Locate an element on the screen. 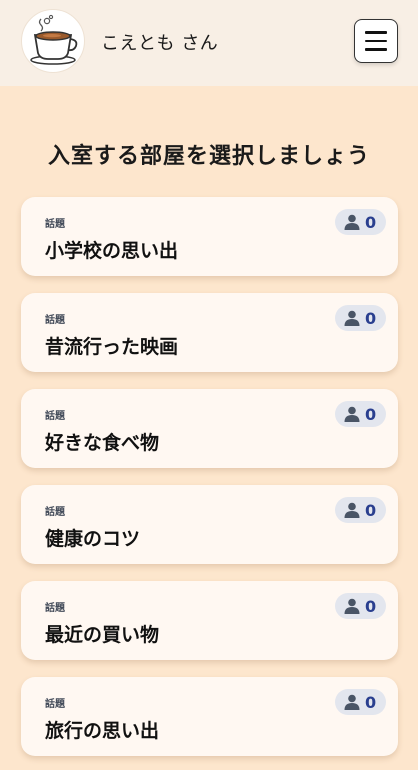 This screenshot has height=770, width=418. room-name: 健康のコツ is located at coordinates (93, 539).